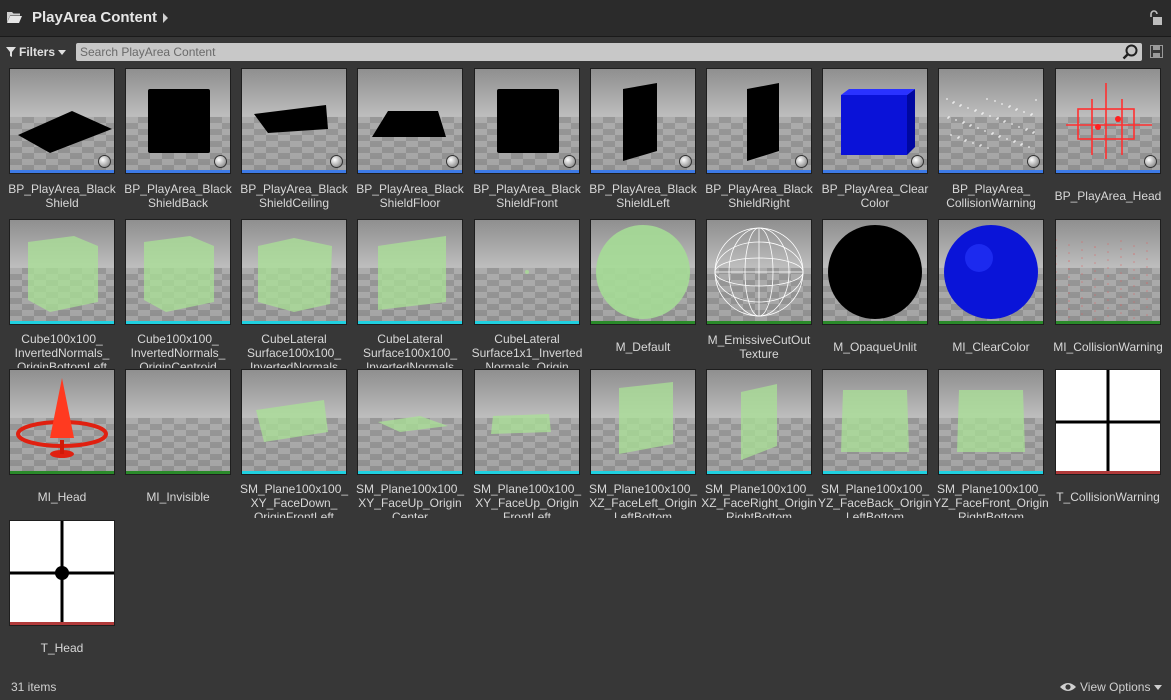  I want to click on view-options-button: View Options, so click(1111, 687).